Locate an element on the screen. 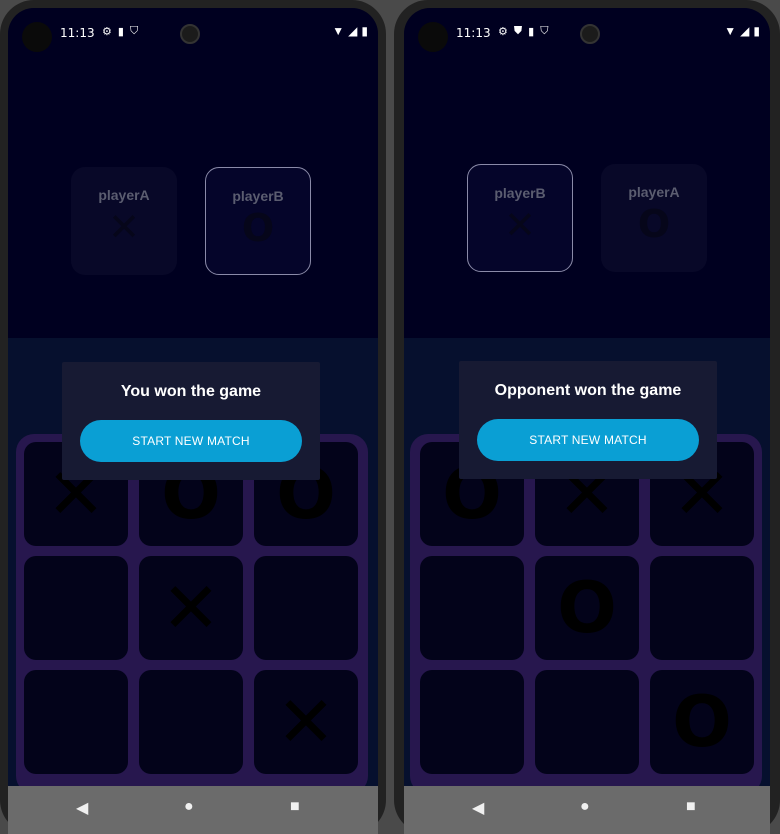 This screenshot has width=780, height=834. result-message: Opponent won the game is located at coordinates (588, 390).